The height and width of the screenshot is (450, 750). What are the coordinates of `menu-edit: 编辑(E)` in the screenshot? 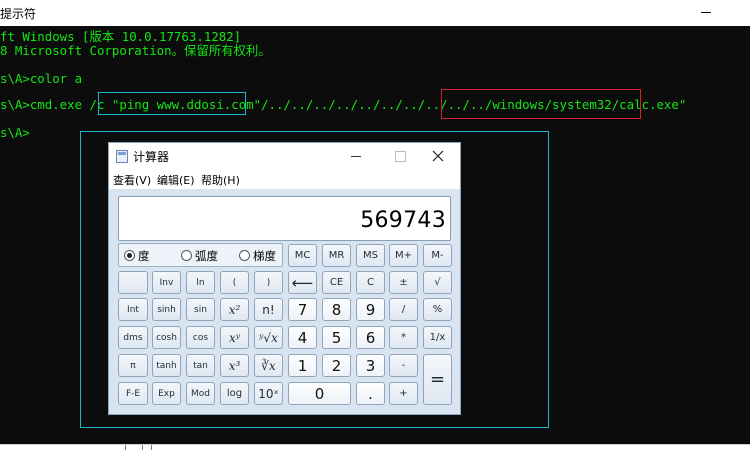 It's located at (176, 180).